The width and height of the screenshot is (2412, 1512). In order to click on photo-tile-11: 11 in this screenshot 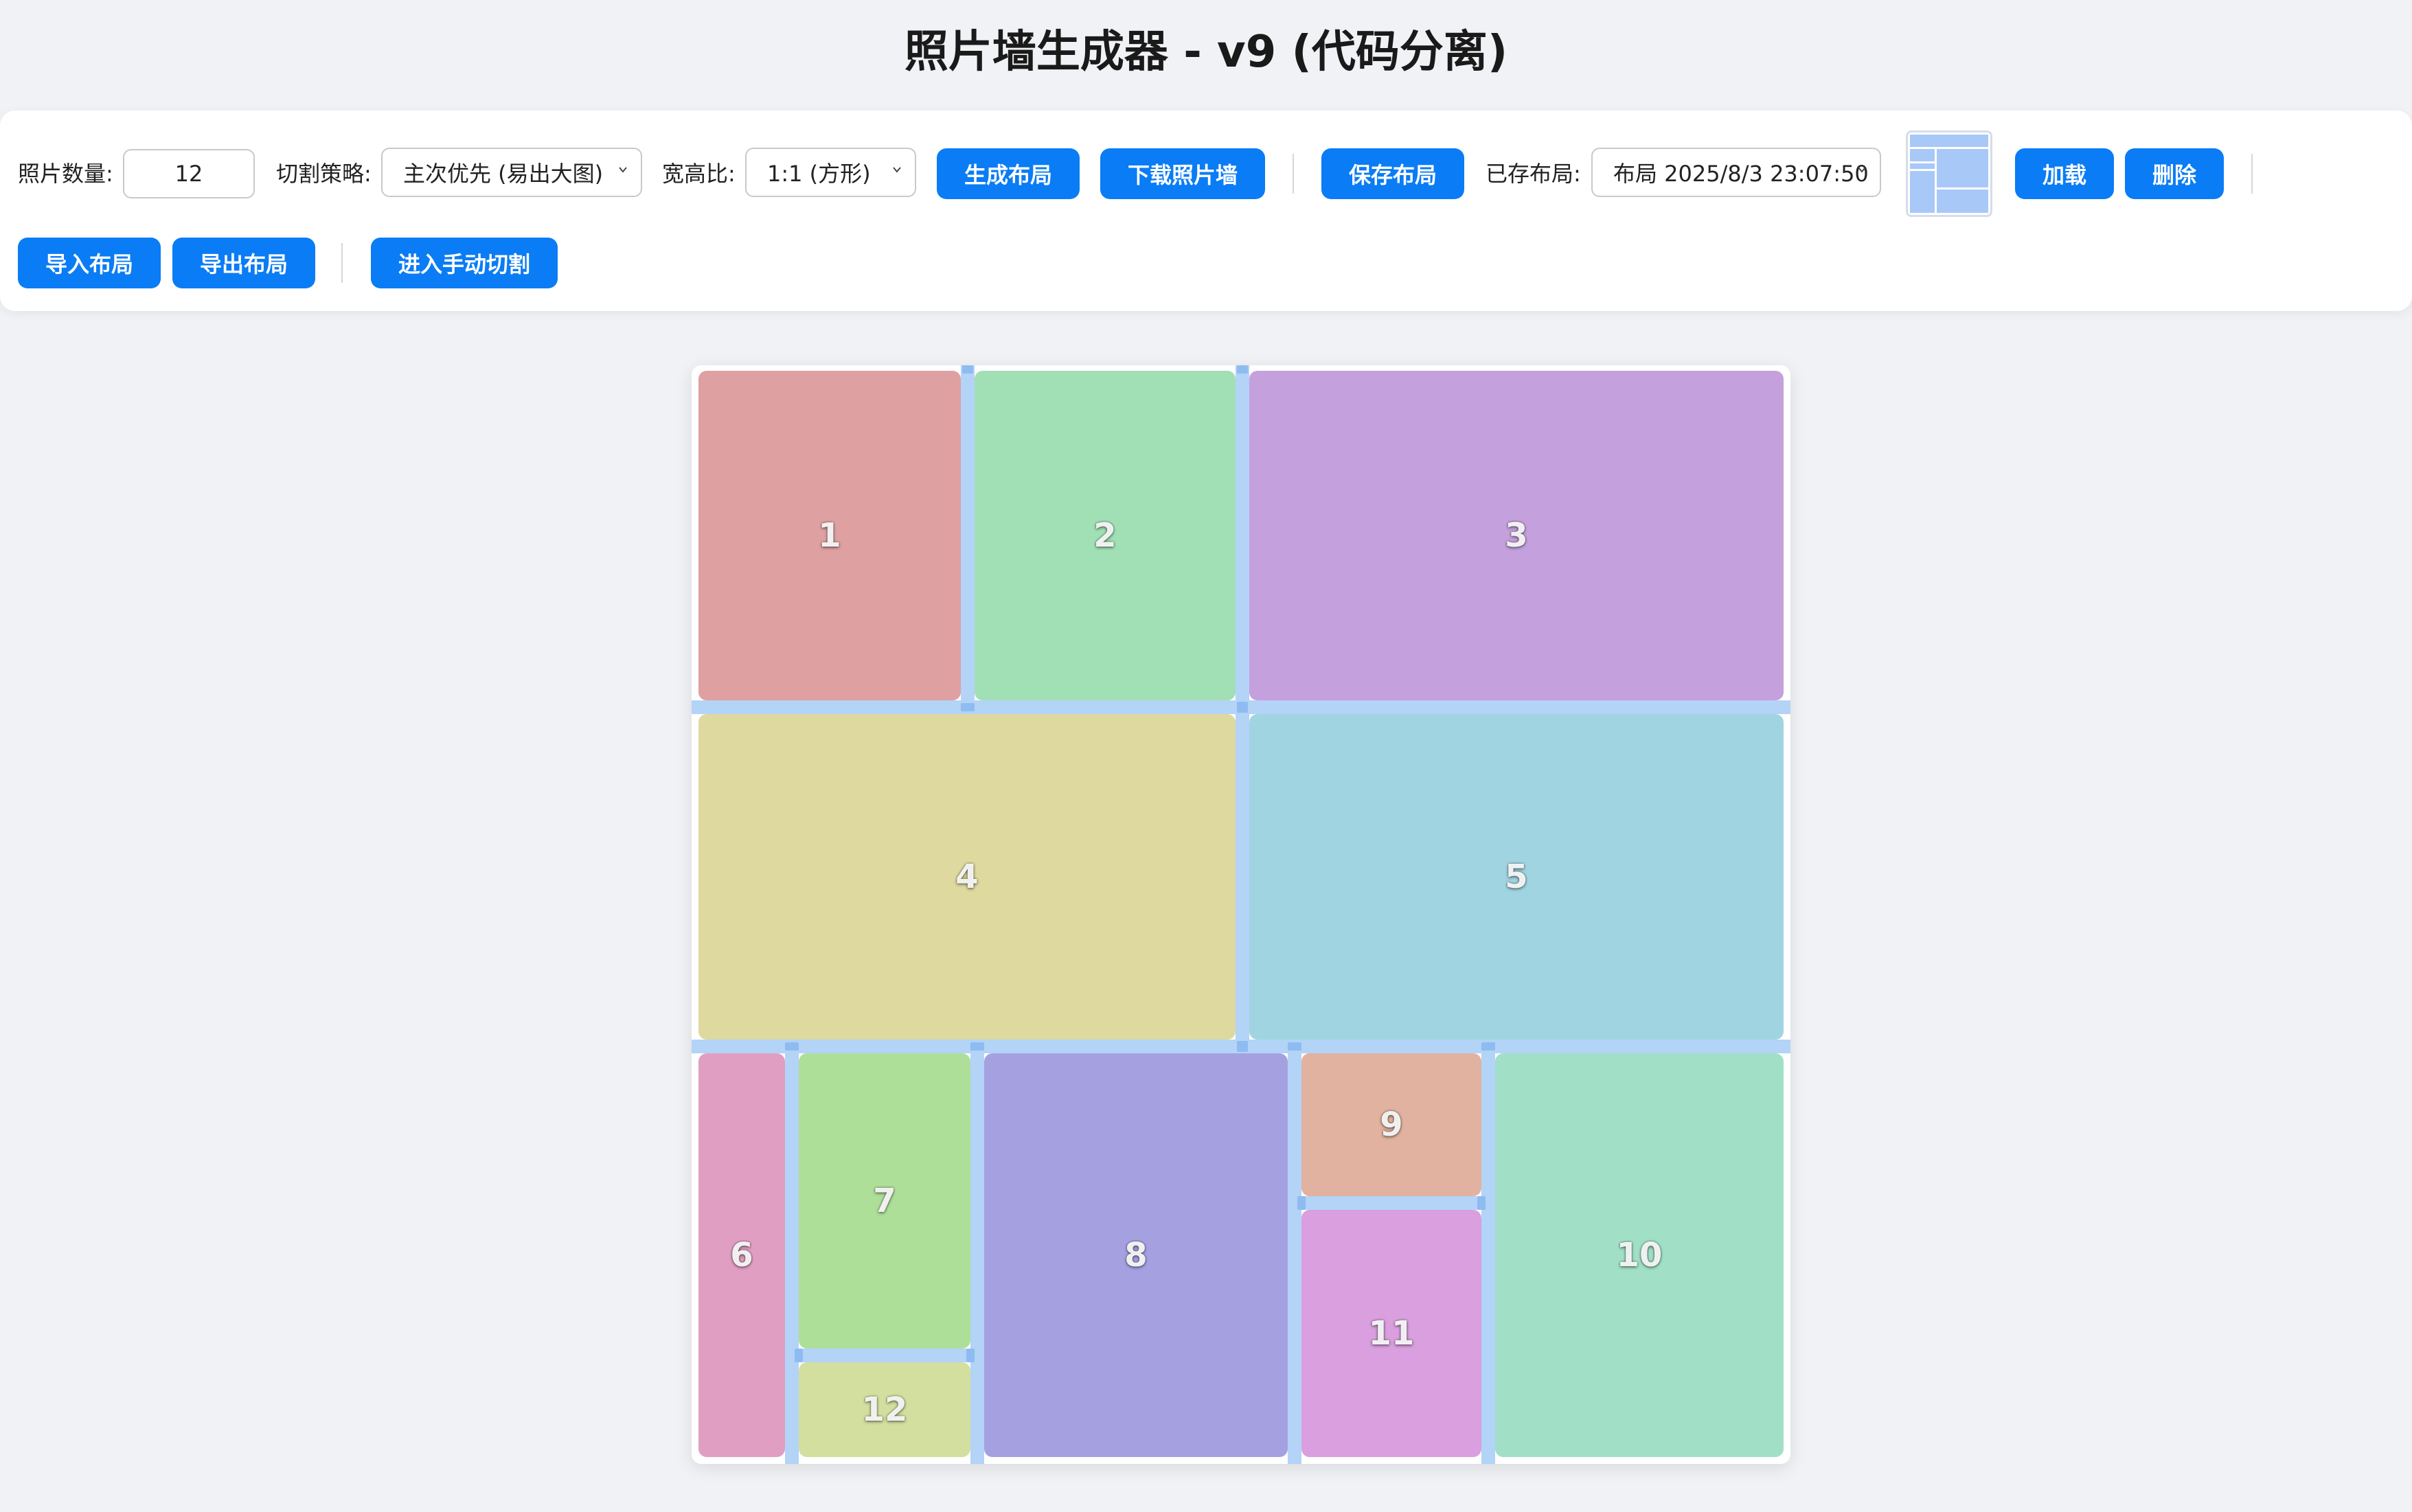, I will do `click(1391, 1333)`.